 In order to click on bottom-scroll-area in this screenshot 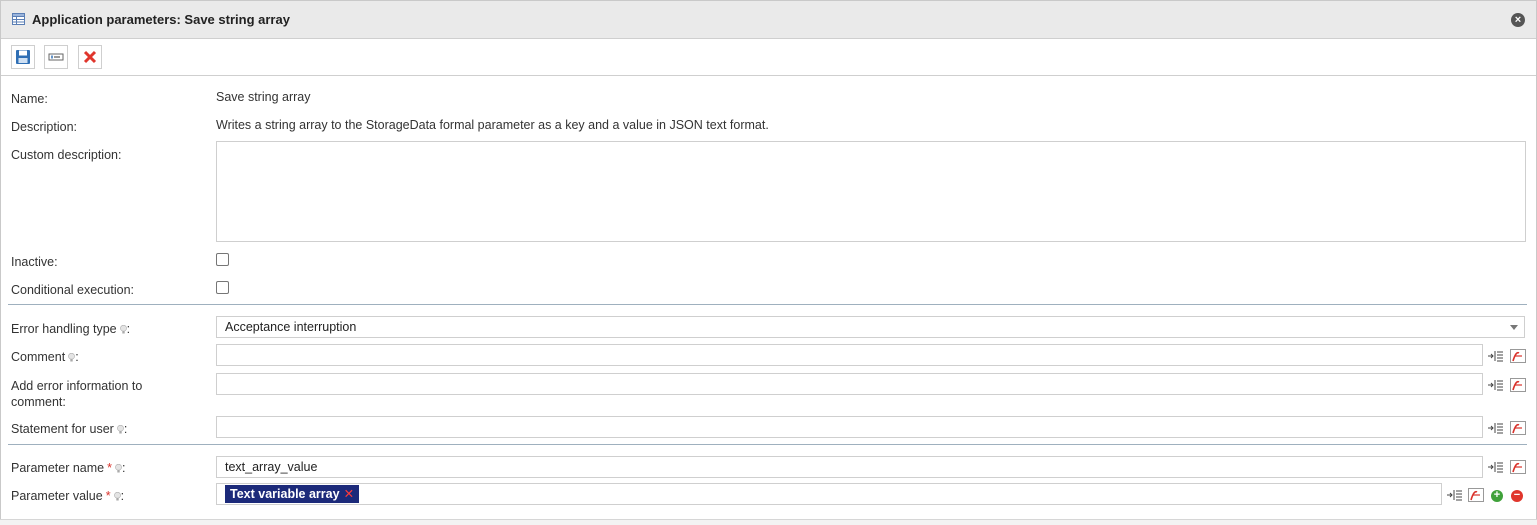, I will do `click(768, 522)`.